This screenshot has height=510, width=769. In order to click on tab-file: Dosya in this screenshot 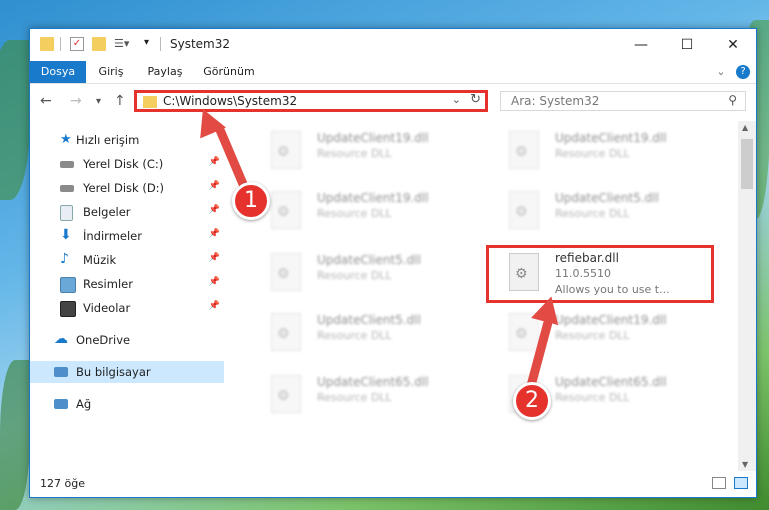, I will do `click(58, 72)`.